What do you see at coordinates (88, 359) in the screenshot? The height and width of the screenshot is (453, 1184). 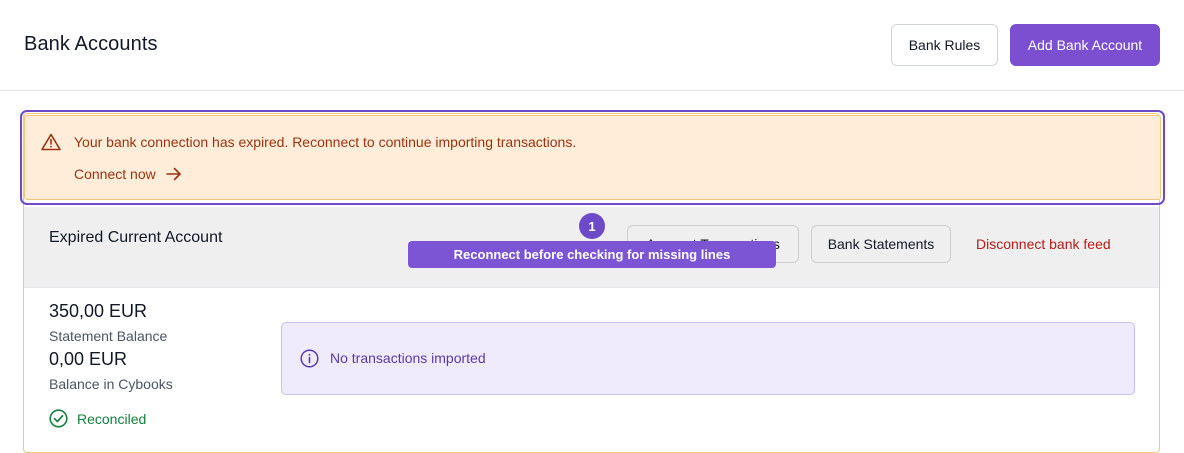 I see `book-balance-amount: 0,00 EUR` at bounding box center [88, 359].